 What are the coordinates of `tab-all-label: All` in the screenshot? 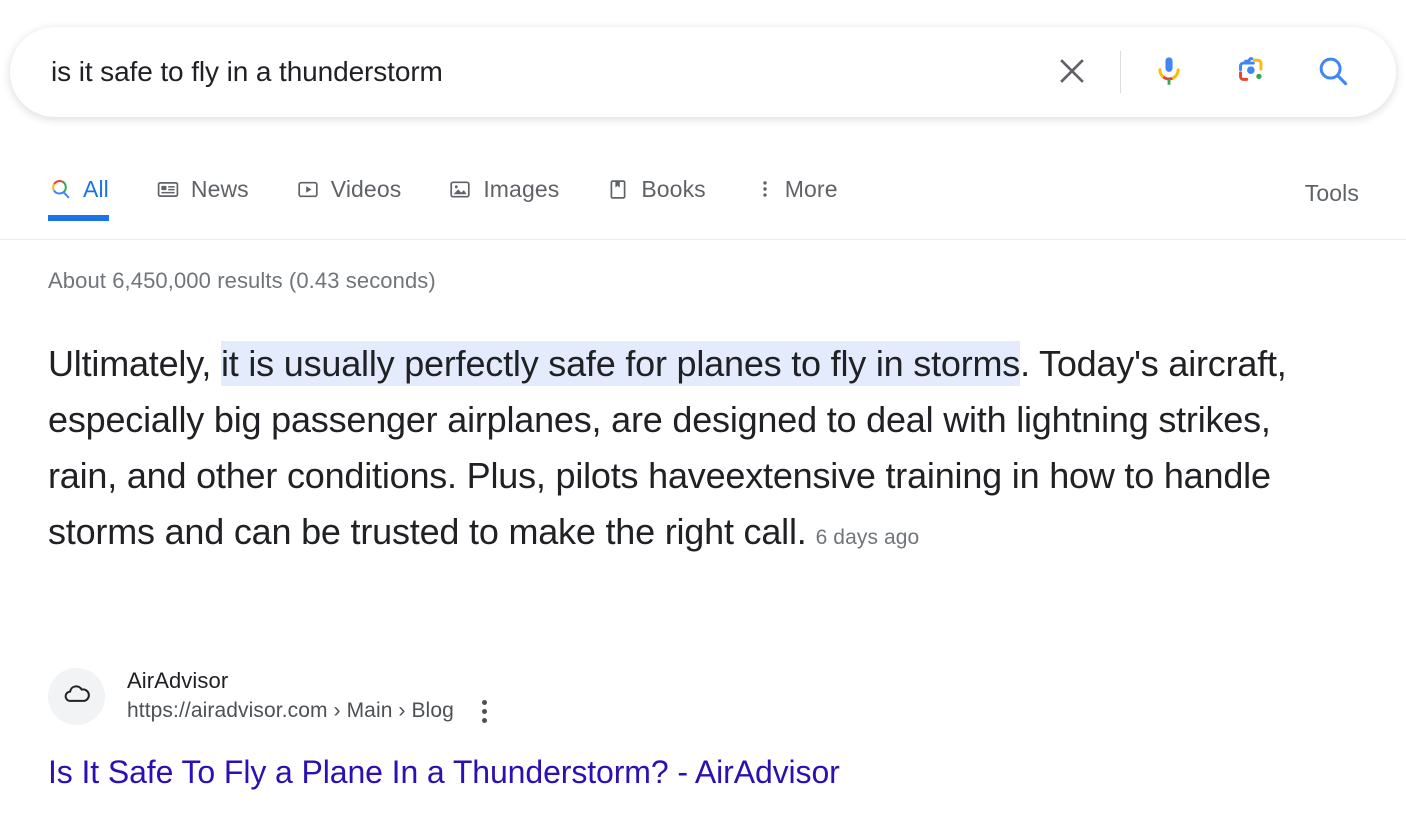 It's located at (96, 188).